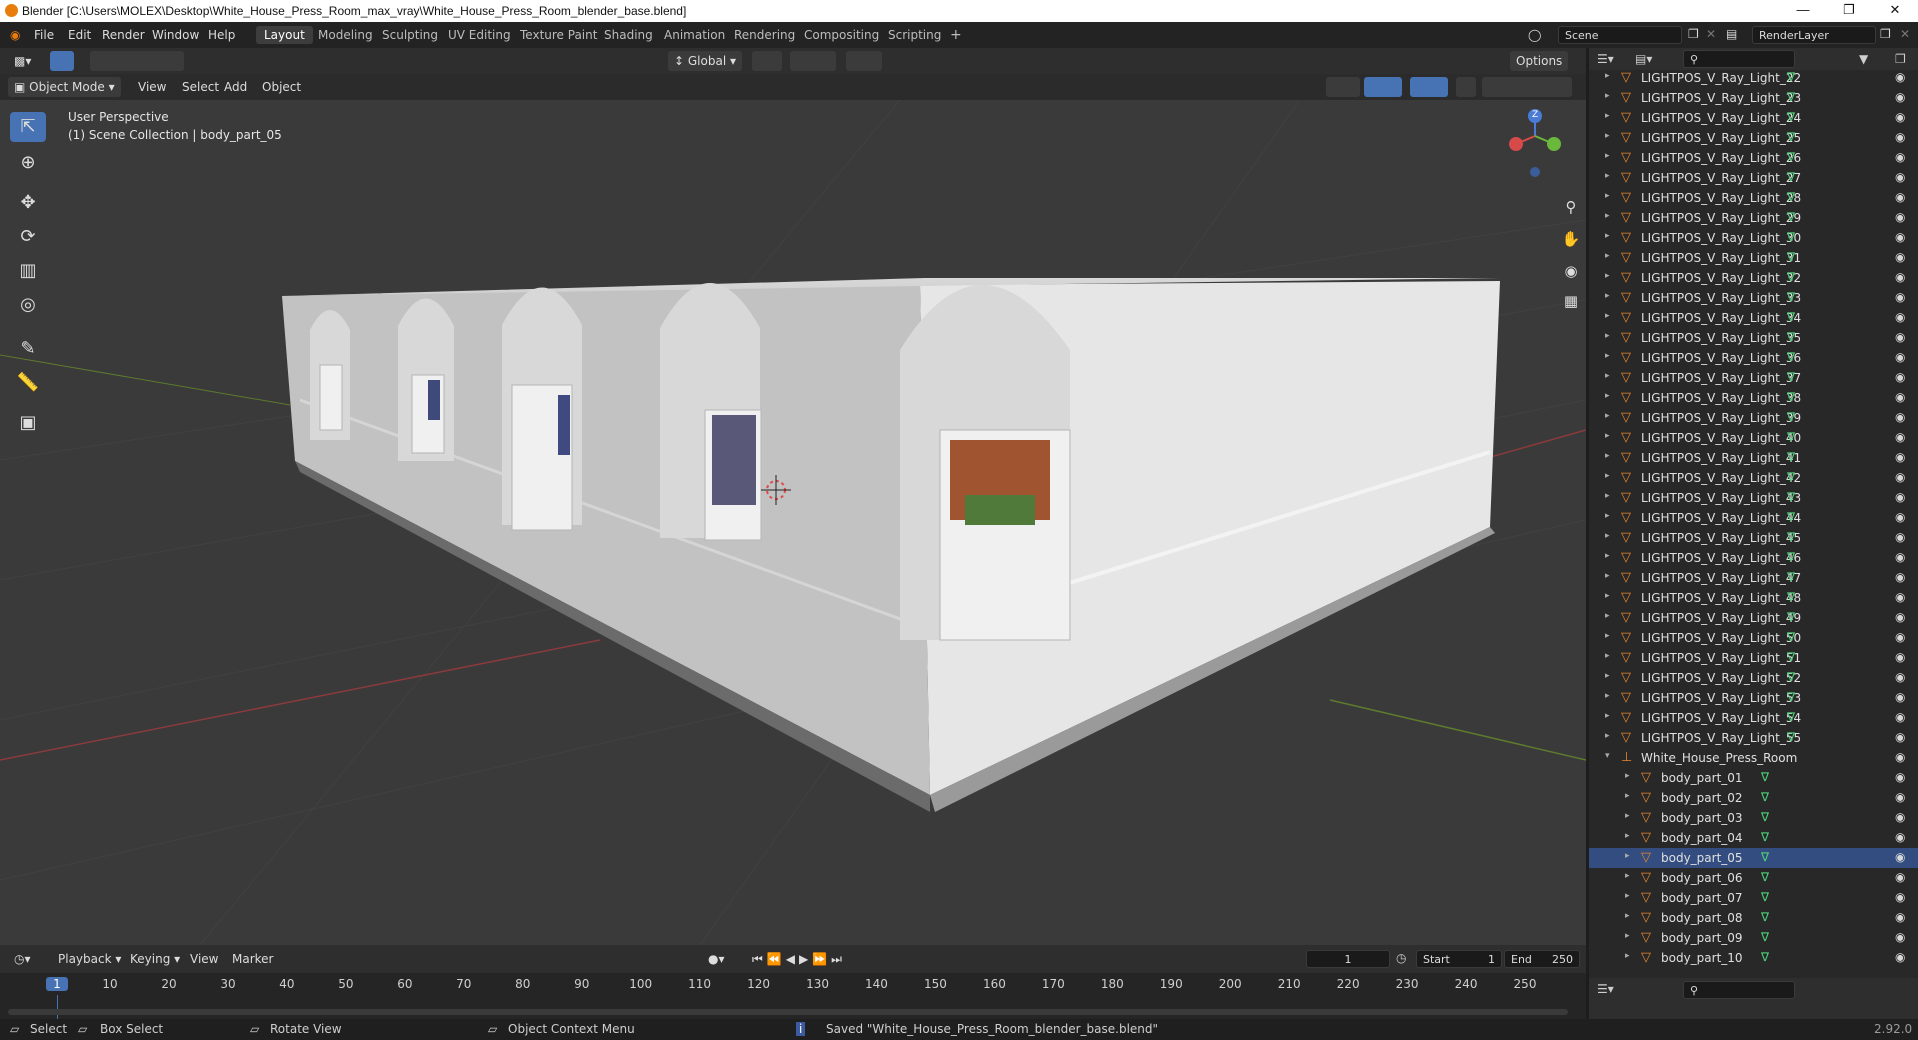 This screenshot has height=1040, width=1918. Describe the element at coordinates (479, 35) in the screenshot. I see `tab-uv-editing: UV Editing` at that location.